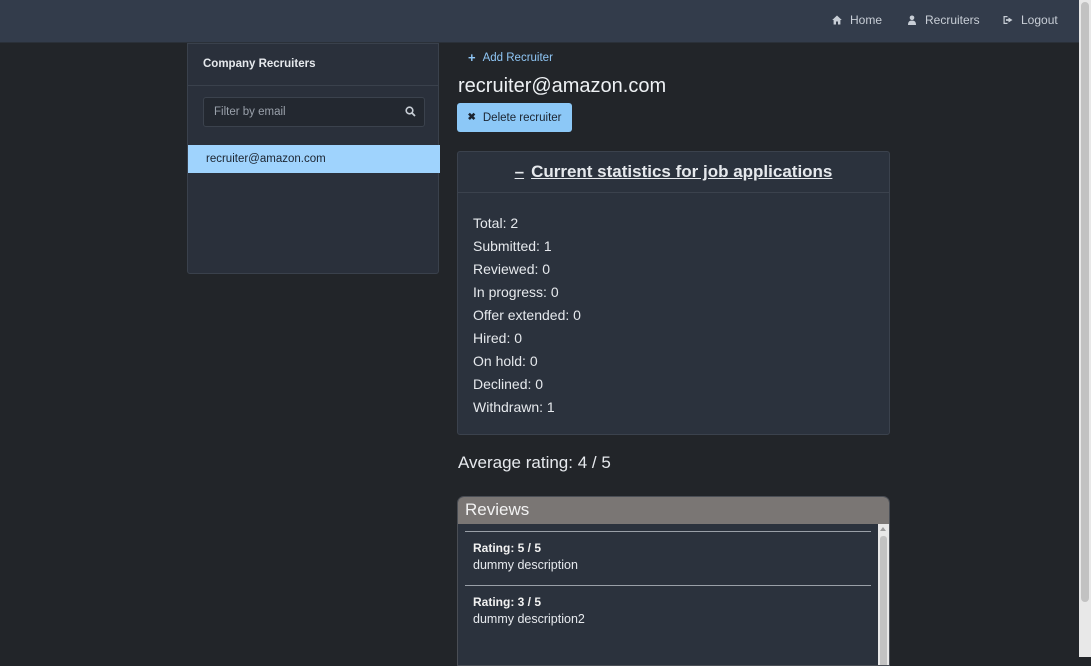 This screenshot has width=1091, height=666. What do you see at coordinates (508, 384) in the screenshot?
I see `stat-declined: Declined: 0` at bounding box center [508, 384].